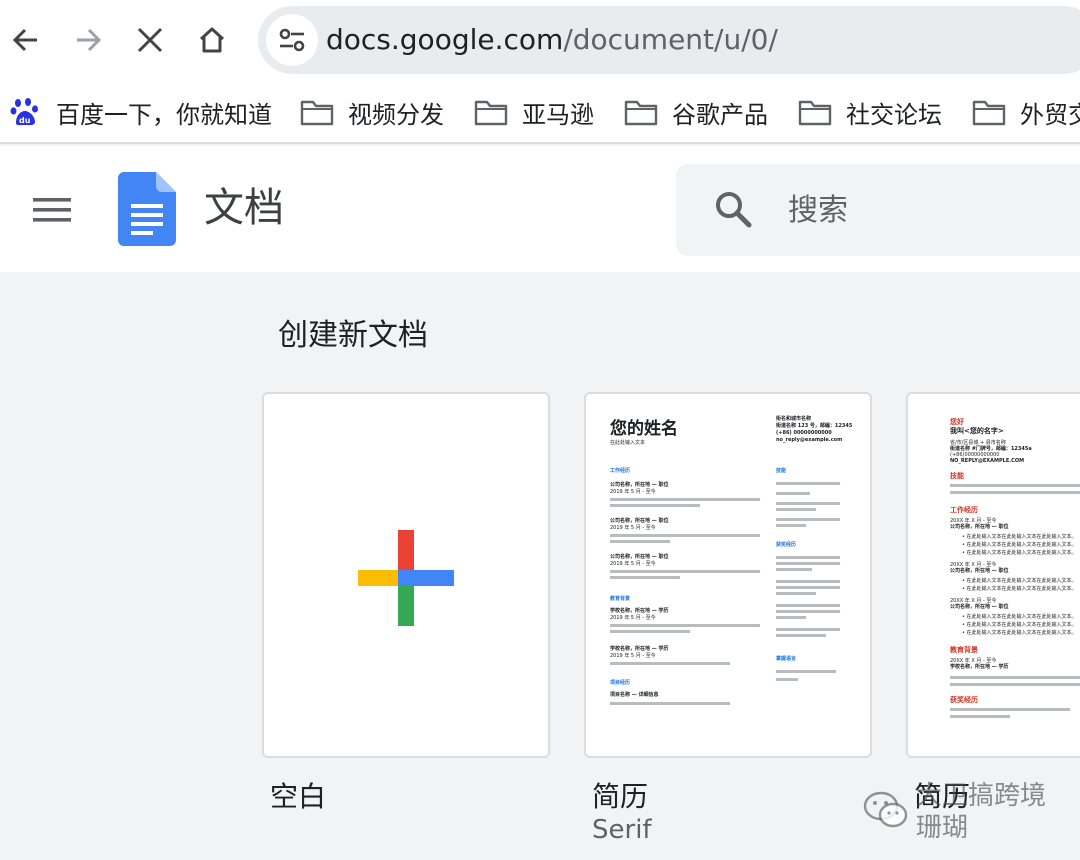 The width and height of the screenshot is (1080, 860). I want to click on back-button, so click(26, 40).